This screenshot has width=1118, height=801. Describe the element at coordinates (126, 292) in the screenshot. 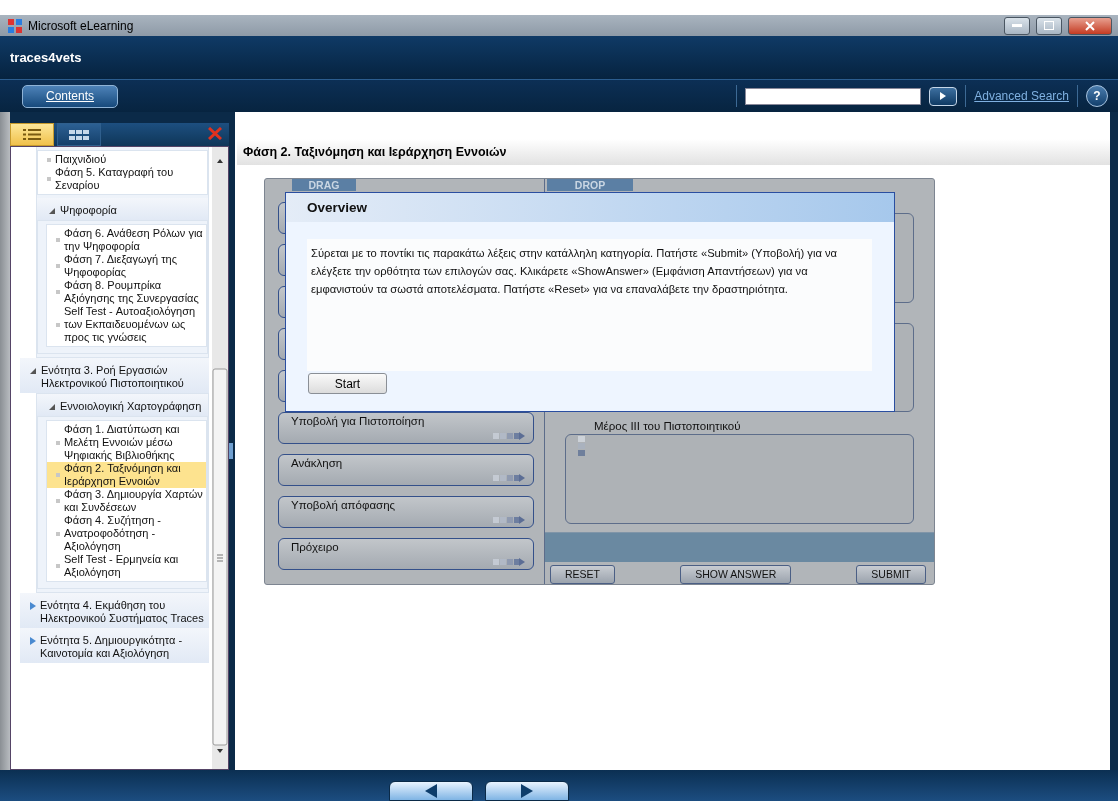

I see `tree-leaf: Φάση 8. Ρουμπρίκα Αξιόγησης της Συνεργασίας` at that location.